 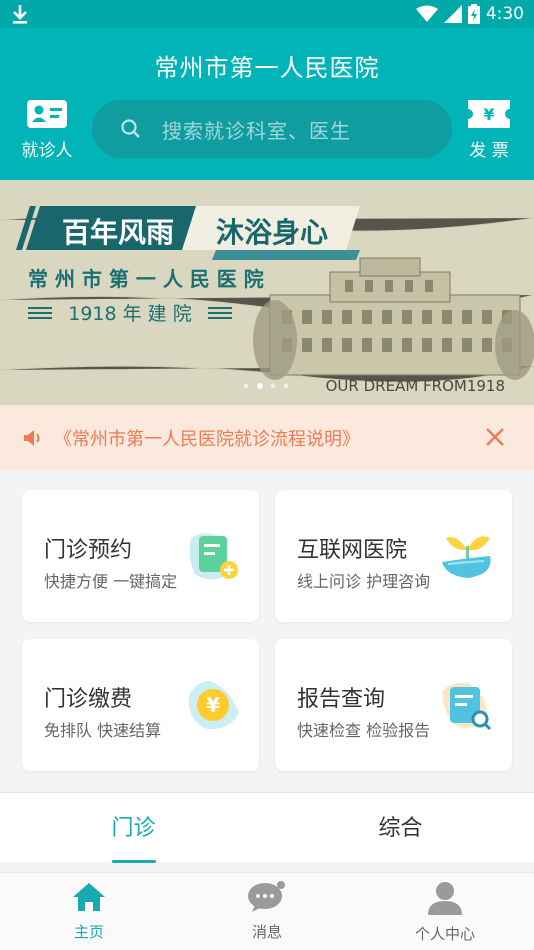 What do you see at coordinates (89, 914) in the screenshot?
I see `nav-home: 主页` at bounding box center [89, 914].